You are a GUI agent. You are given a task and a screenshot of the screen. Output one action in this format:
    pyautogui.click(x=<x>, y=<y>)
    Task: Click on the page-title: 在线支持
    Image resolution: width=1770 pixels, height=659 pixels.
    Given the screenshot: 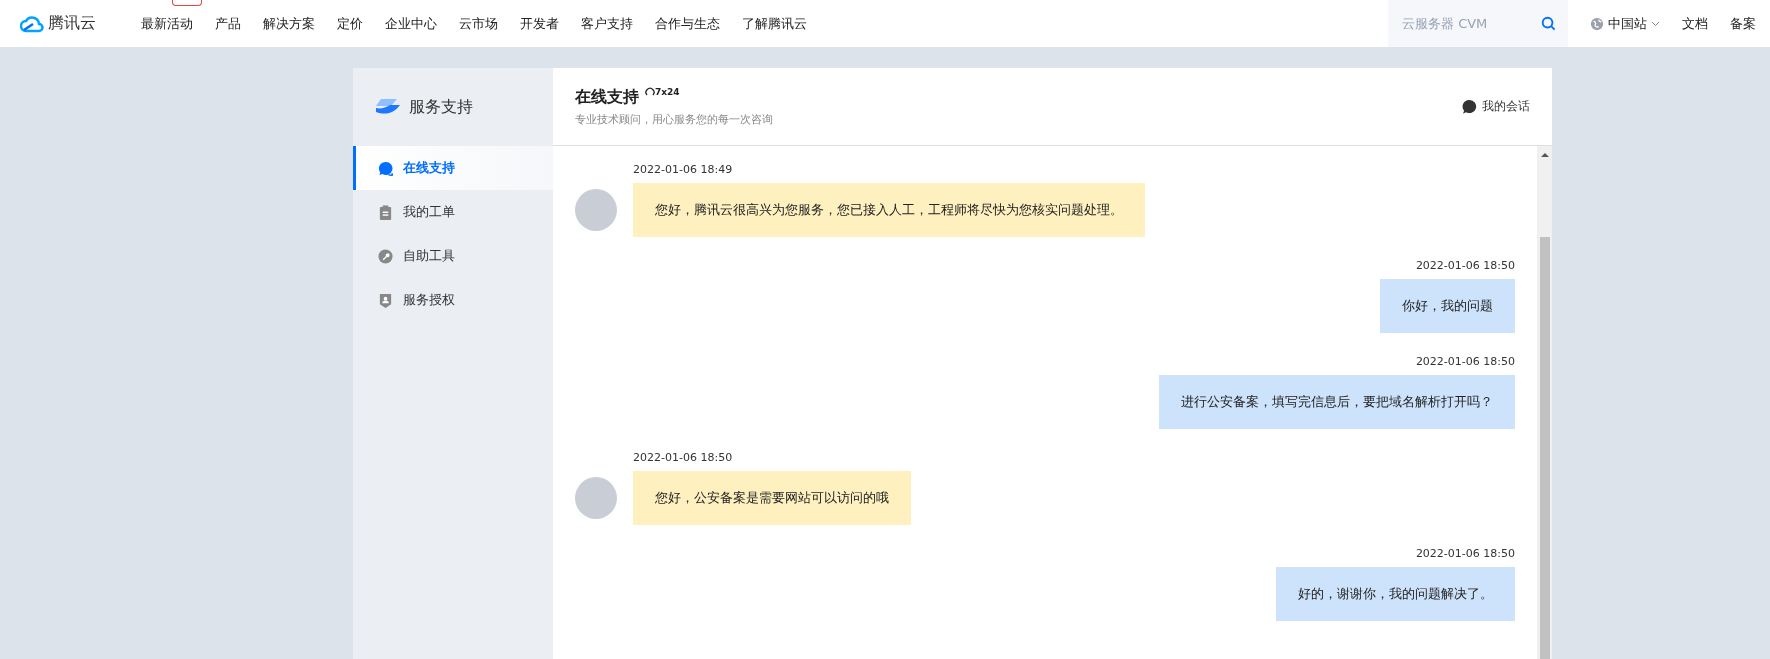 What is the action you would take?
    pyautogui.click(x=607, y=97)
    